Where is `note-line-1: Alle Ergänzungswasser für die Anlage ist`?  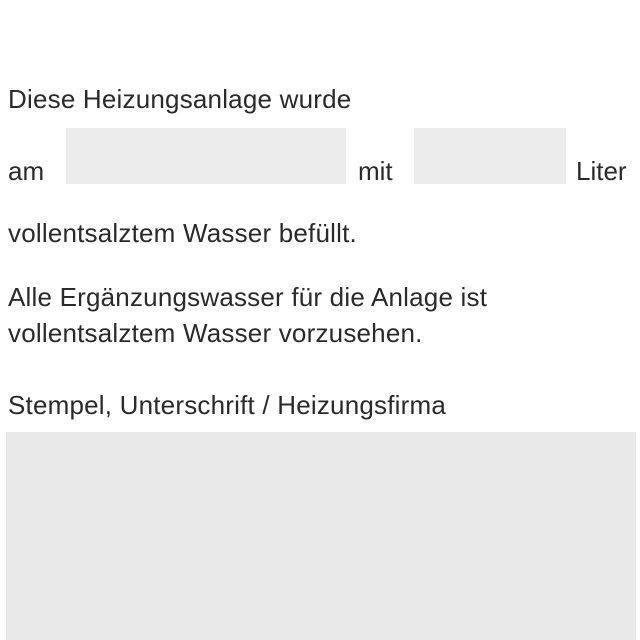 note-line-1: Alle Ergänzungswasser für die Anlage ist is located at coordinates (248, 297).